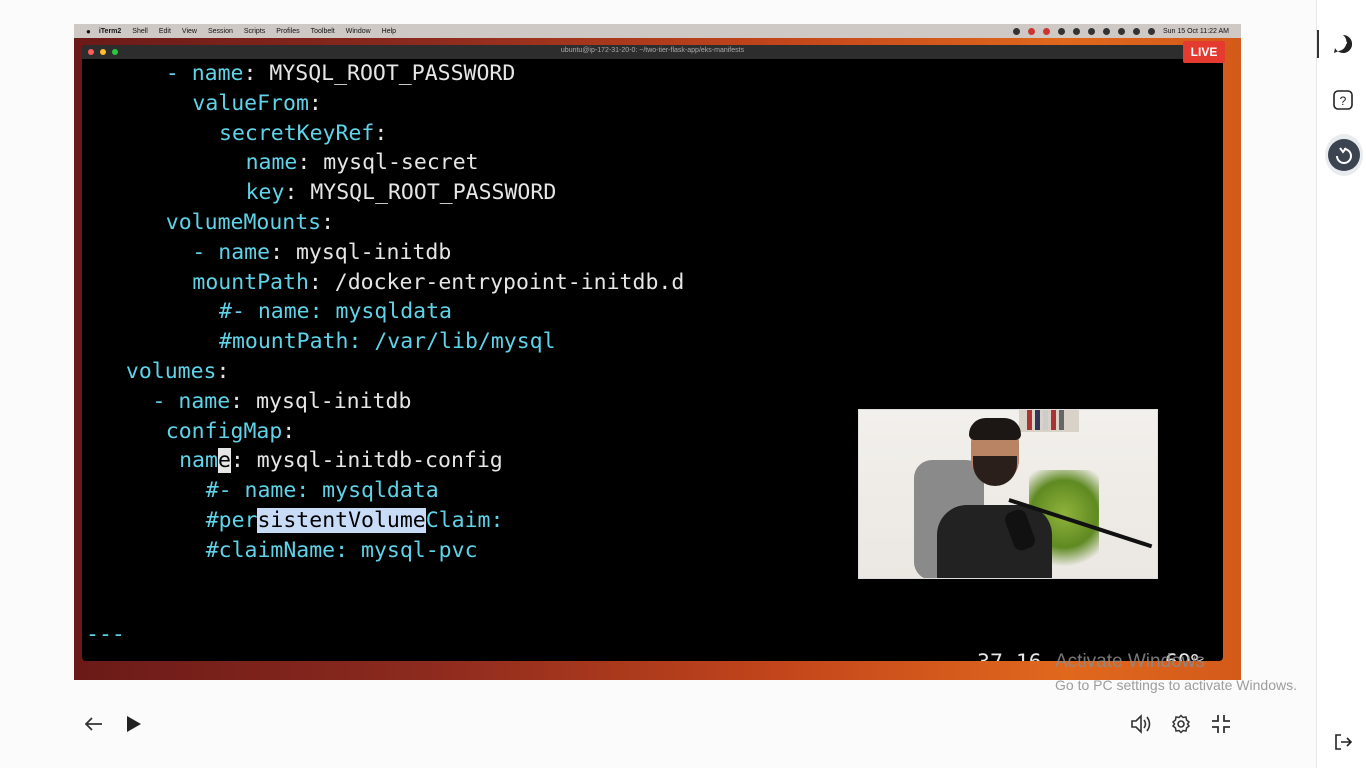 Image resolution: width=1366 pixels, height=768 pixels. Describe the element at coordinates (1130, 661) in the screenshot. I see `watermark-title: Activate Windows` at that location.